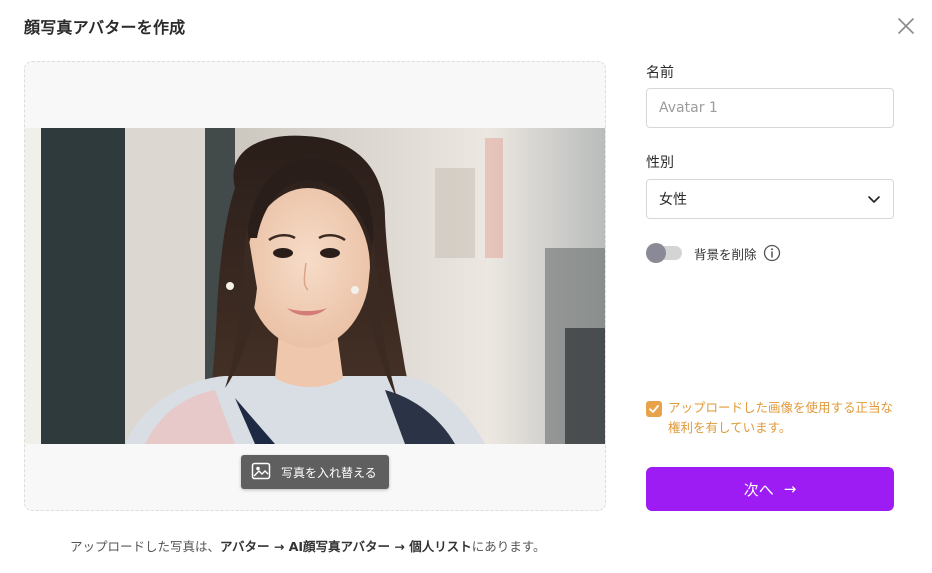 The image size is (932, 573). What do you see at coordinates (145, 546) in the screenshot?
I see `note-prefix: アップロードした写真は、` at bounding box center [145, 546].